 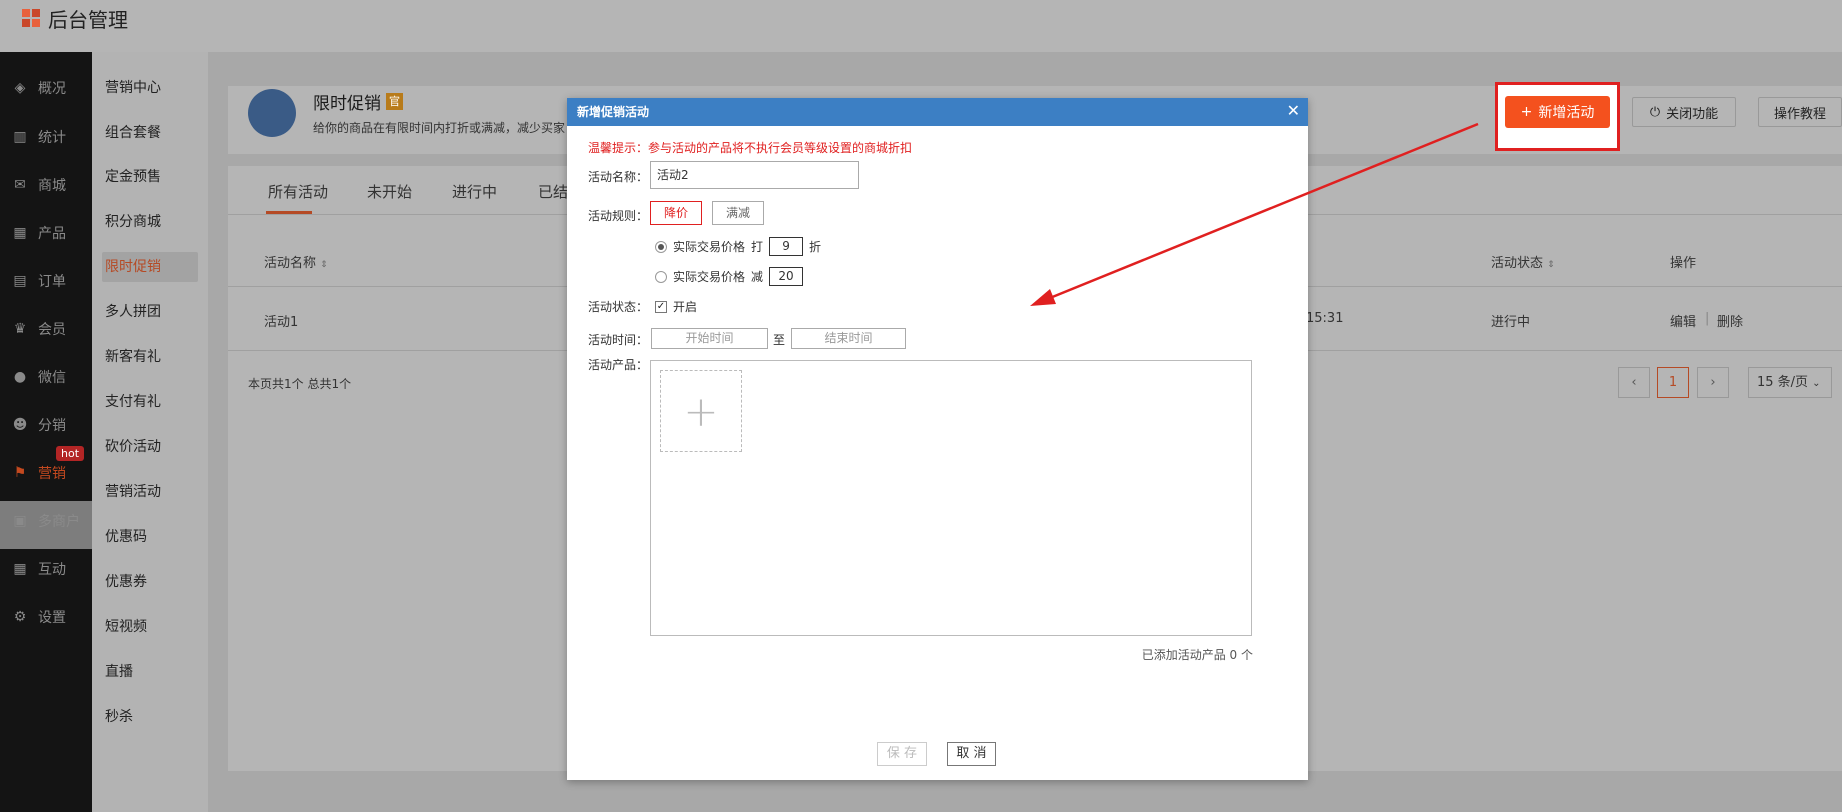 What do you see at coordinates (46, 233) in the screenshot?
I see `sidebar-item-products: ▦ 产品` at bounding box center [46, 233].